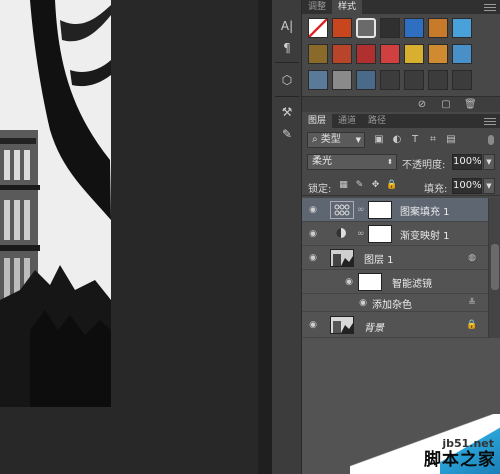 Image resolution: width=500 pixels, height=474 pixels. What do you see at coordinates (422, 105) in the screenshot?
I see `no-style-icon: ⊘` at bounding box center [422, 105].